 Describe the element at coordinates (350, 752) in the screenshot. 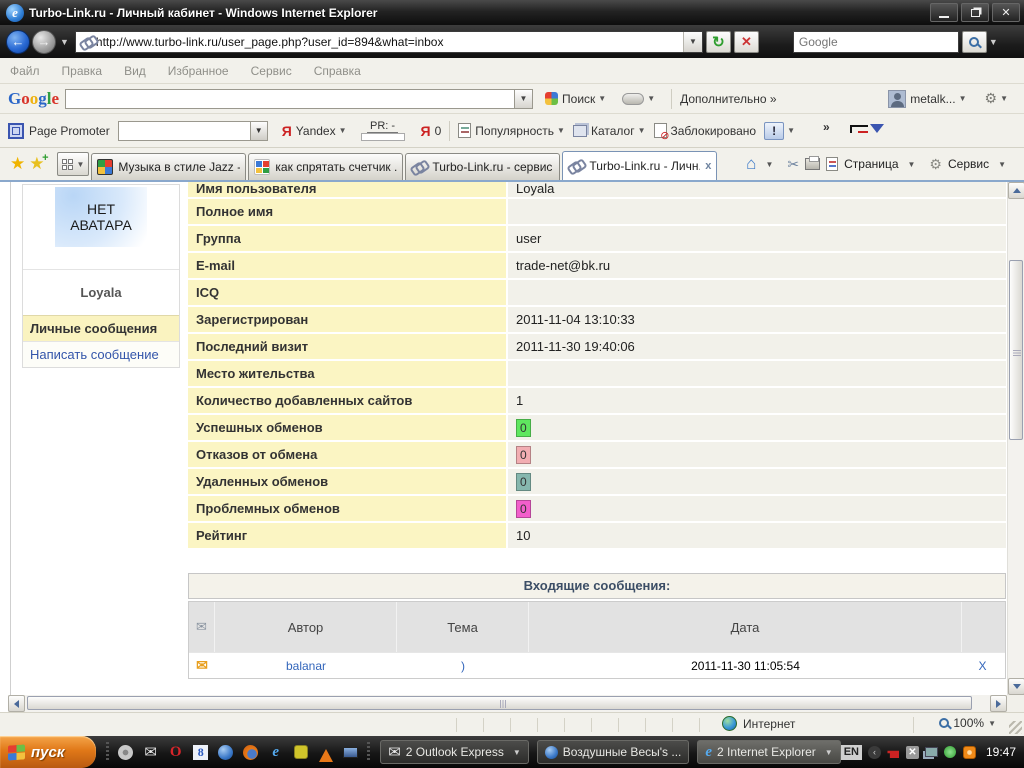

I see `display-icon` at that location.